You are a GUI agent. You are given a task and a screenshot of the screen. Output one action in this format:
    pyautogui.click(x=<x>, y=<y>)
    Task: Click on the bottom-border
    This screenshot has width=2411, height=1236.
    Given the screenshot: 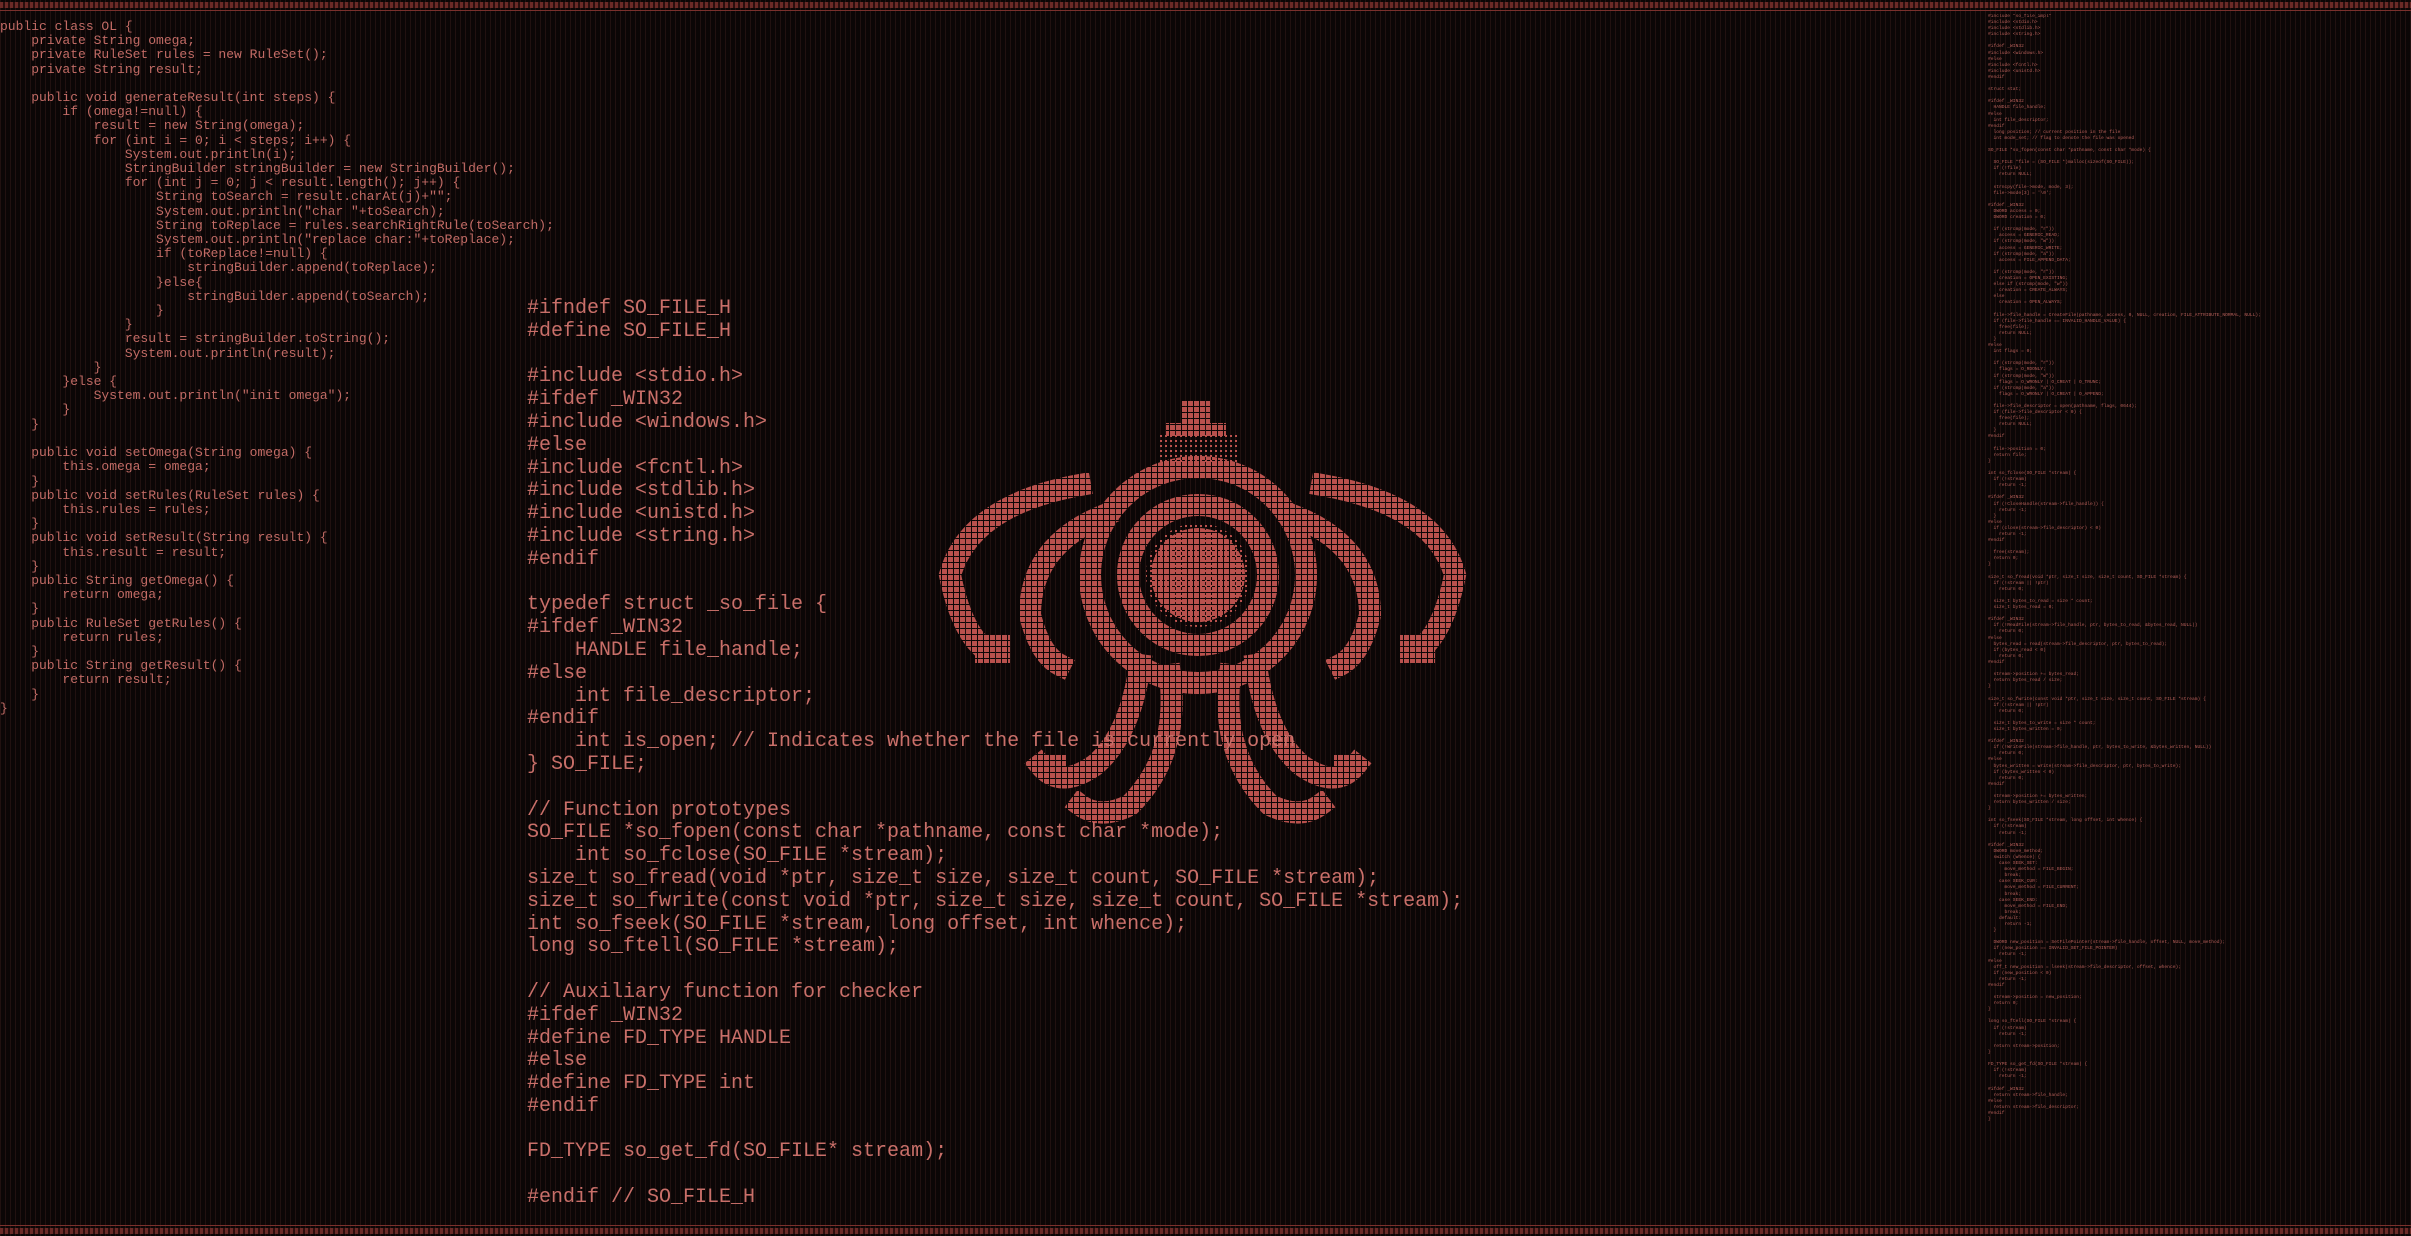 What is the action you would take?
    pyautogui.click(x=1205, y=1231)
    